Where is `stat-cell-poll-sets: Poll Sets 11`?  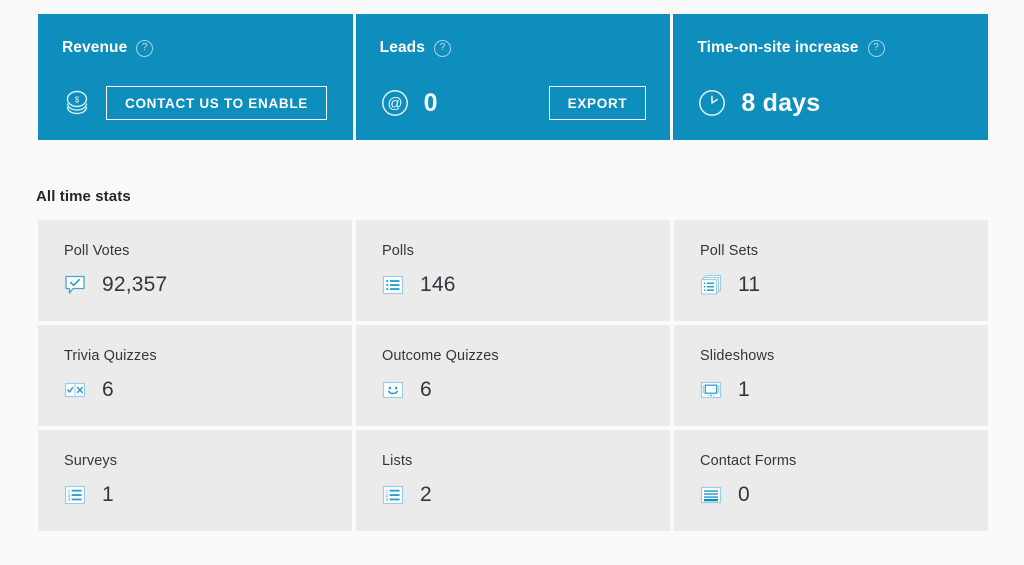 stat-cell-poll-sets: Poll Sets 11 is located at coordinates (831, 270).